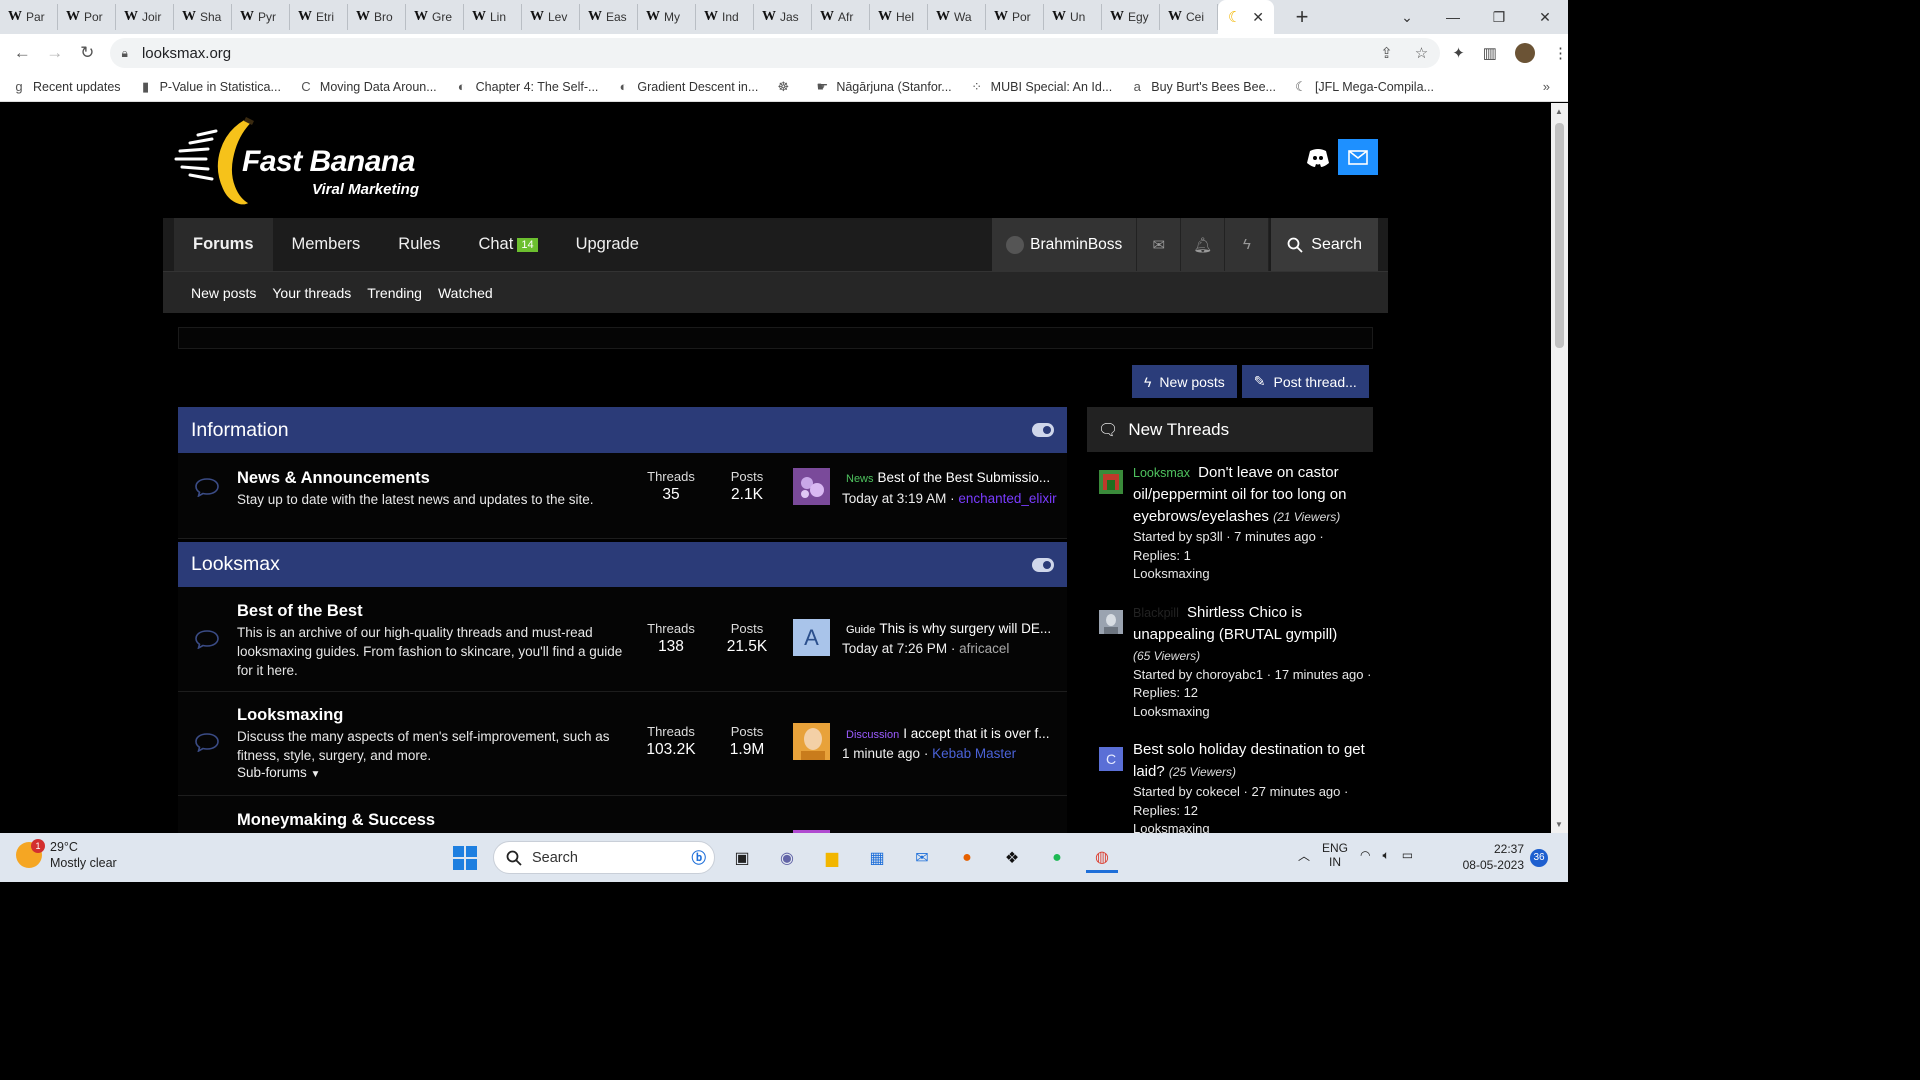  What do you see at coordinates (1546, 86) in the screenshot?
I see `more-bookmarks-icon: »` at bounding box center [1546, 86].